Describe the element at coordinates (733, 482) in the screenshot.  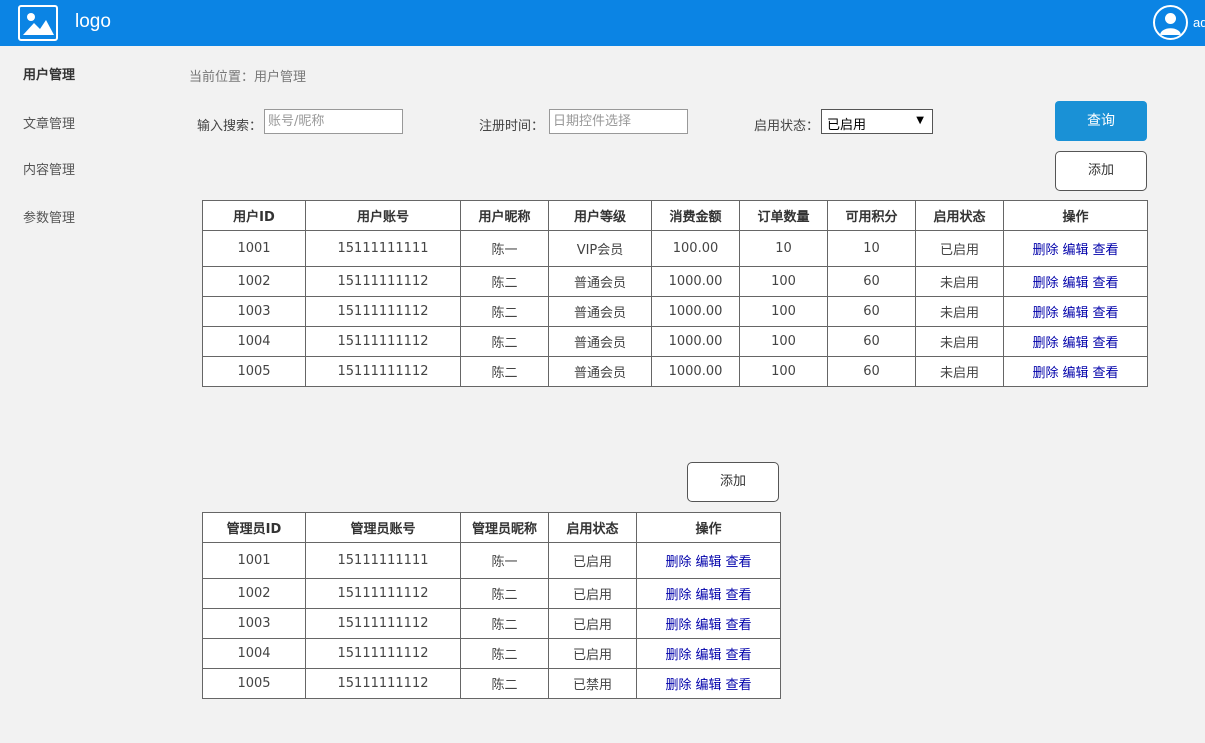
I see `add-admin-button: 添加` at that location.